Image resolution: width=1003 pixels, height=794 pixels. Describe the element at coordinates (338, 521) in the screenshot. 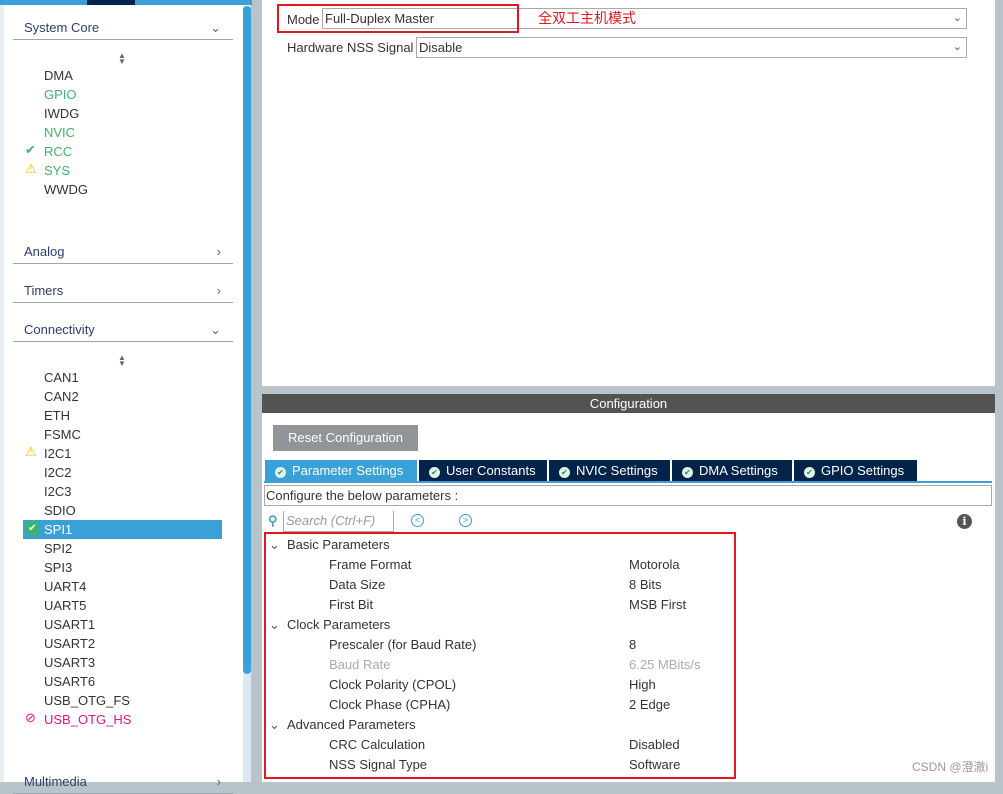

I see `search-input: Search (Ctrl+F)` at that location.